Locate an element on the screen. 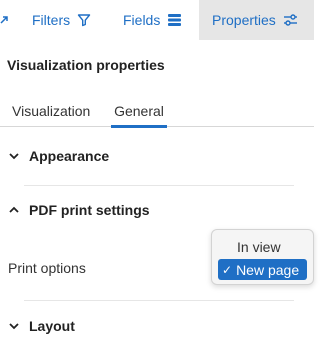  fields-label: Fields is located at coordinates (142, 20).